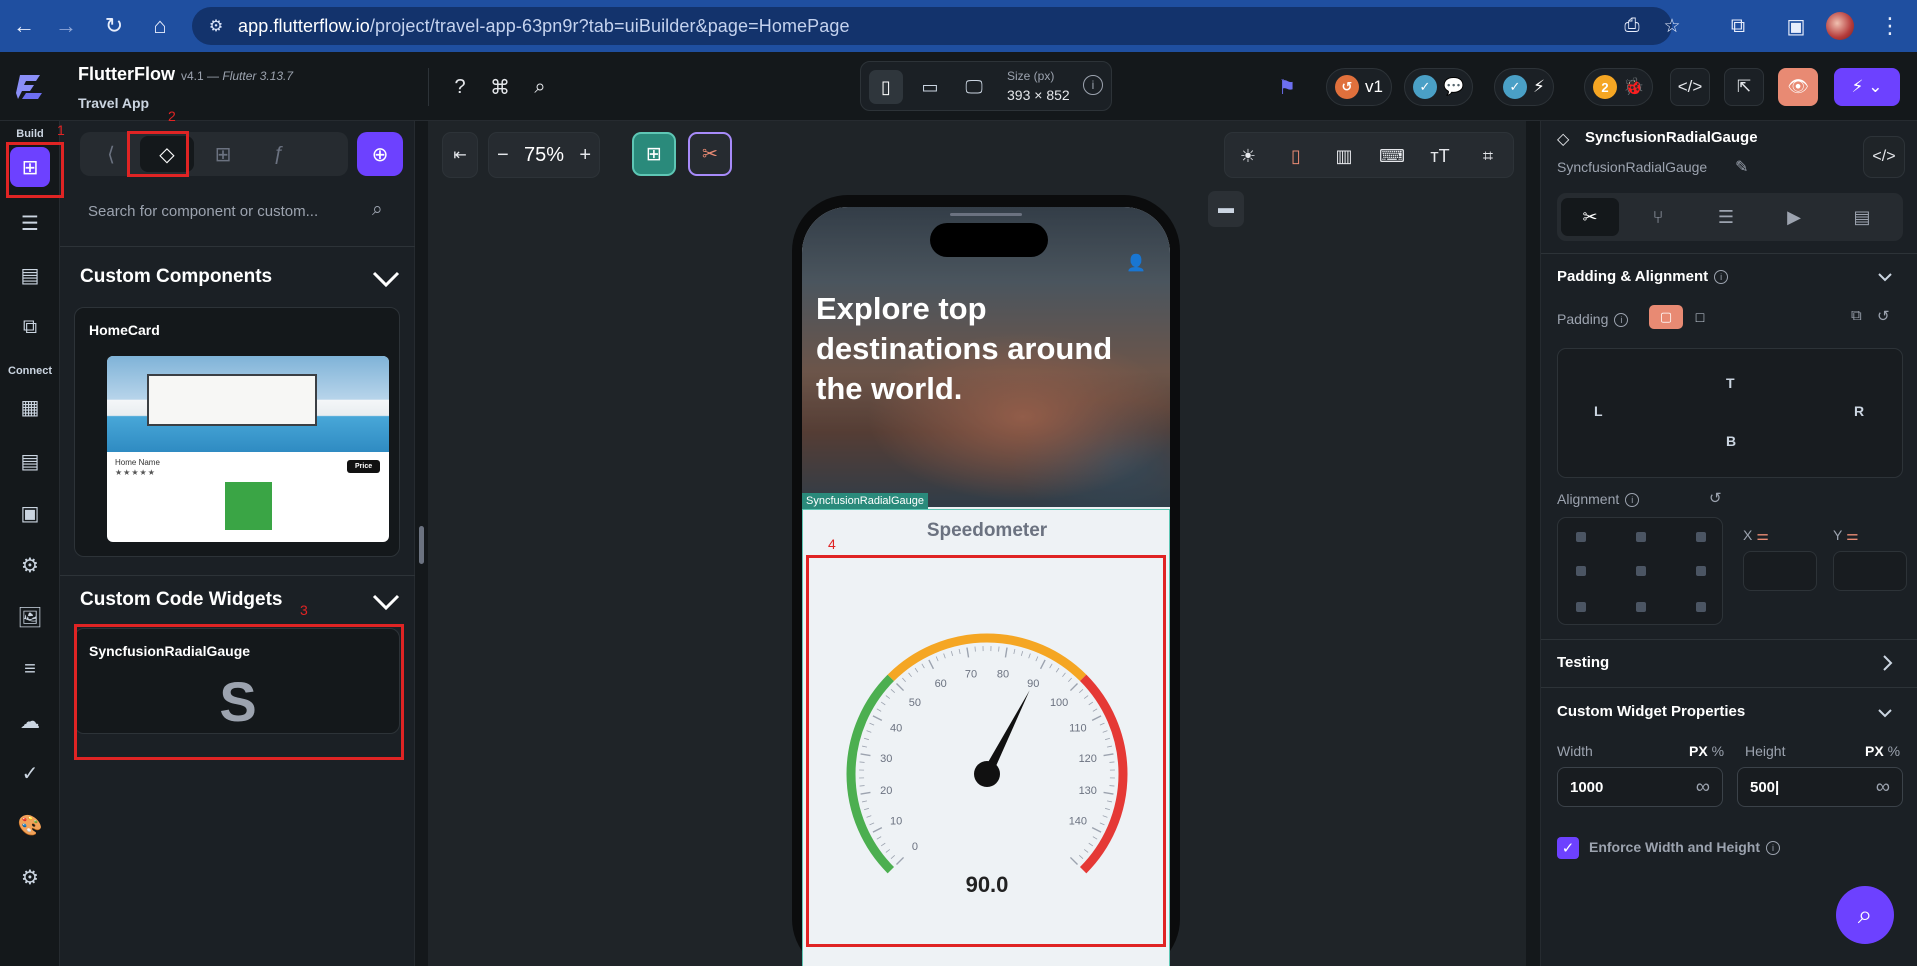 This screenshot has height=966, width=1917. Describe the element at coordinates (111, 154) in the screenshot. I see `flutter-widgets-tab-icon: ⟨` at that location.